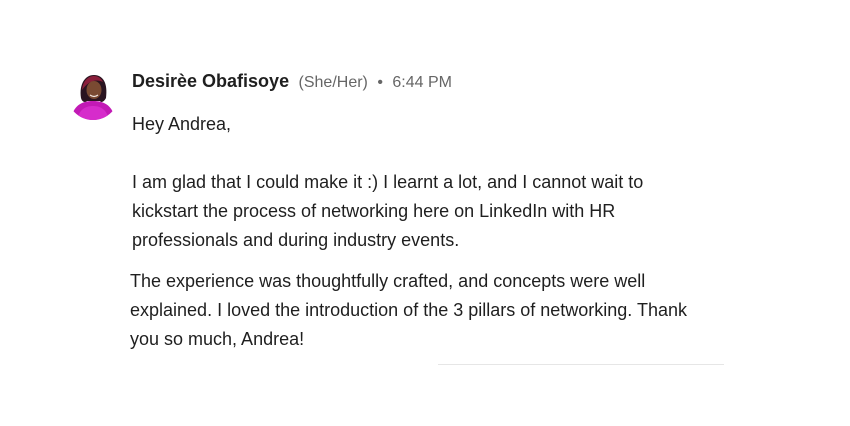 The width and height of the screenshot is (850, 426). What do you see at coordinates (581, 364) in the screenshot?
I see `divider` at bounding box center [581, 364].